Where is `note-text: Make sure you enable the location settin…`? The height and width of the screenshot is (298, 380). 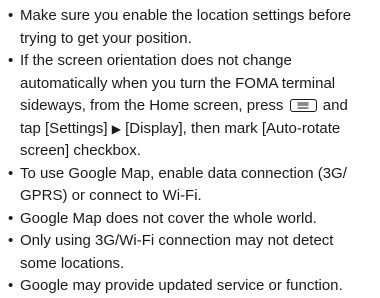 note-text: Make sure you enable the location settin… is located at coordinates (186, 15).